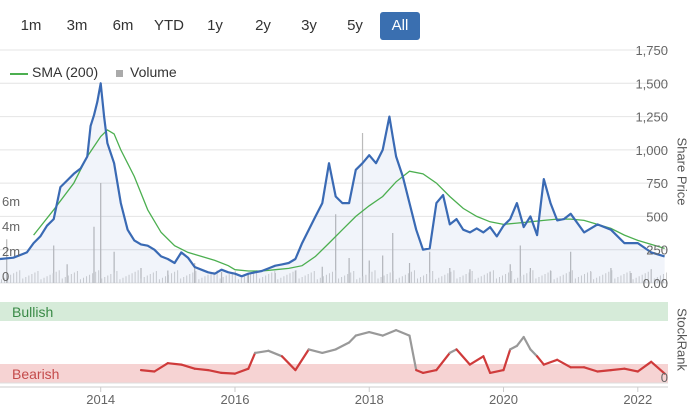  Describe the element at coordinates (651, 150) in the screenshot. I see `price-tick-label: 1,000` at that location.